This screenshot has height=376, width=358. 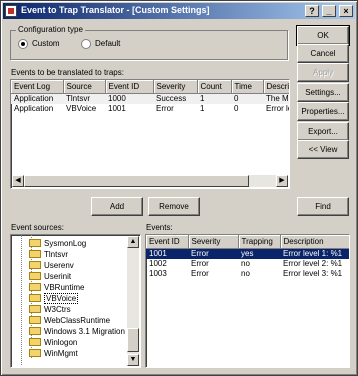 What do you see at coordinates (323, 149) in the screenshot?
I see `view-button: << View` at bounding box center [323, 149].